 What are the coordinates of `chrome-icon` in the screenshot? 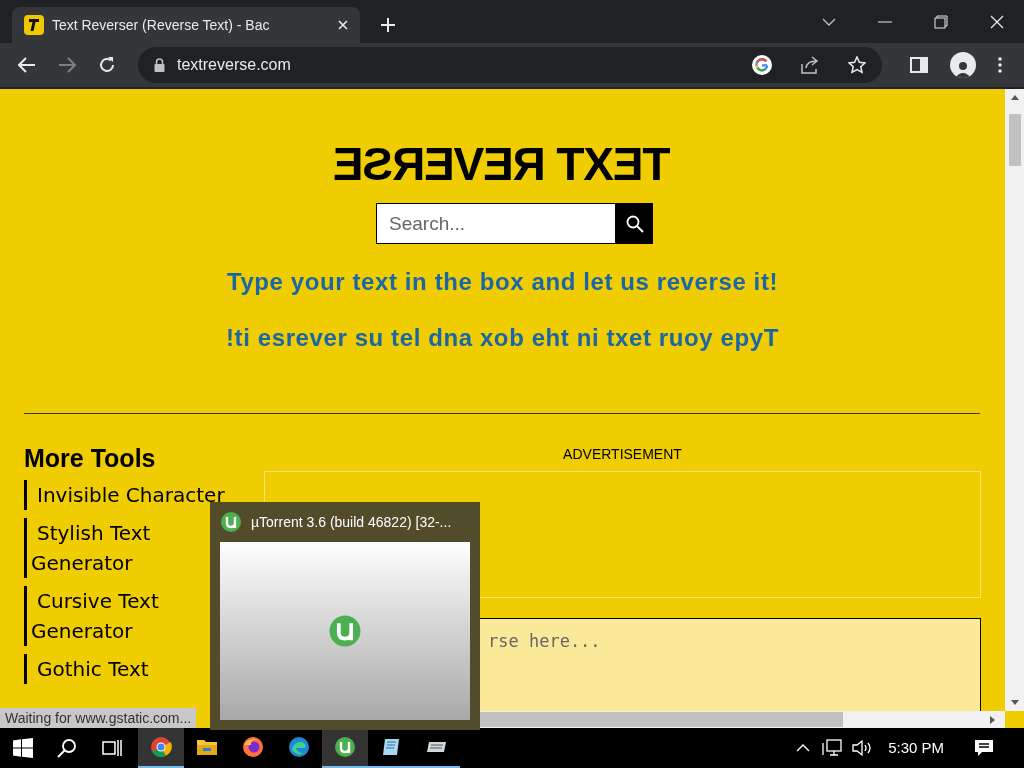 It's located at (161, 747).